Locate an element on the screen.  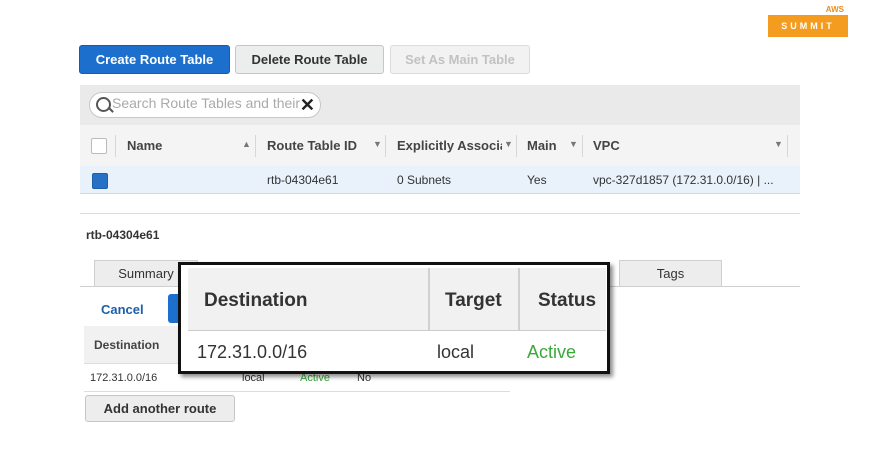
section-divider is located at coordinates (440, 213).